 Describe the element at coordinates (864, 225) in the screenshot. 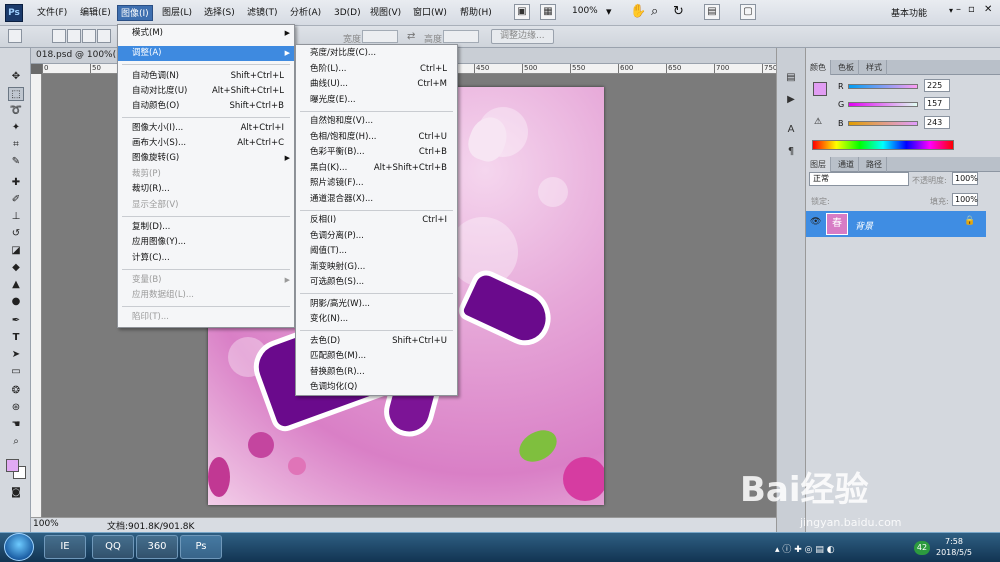

I see `layer-name: 背景` at that location.